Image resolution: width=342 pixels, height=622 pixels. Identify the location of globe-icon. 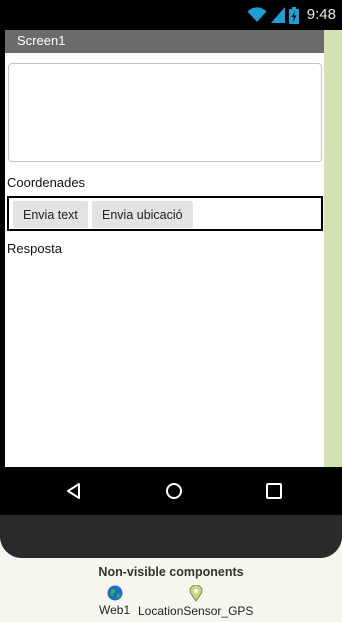
(115, 593).